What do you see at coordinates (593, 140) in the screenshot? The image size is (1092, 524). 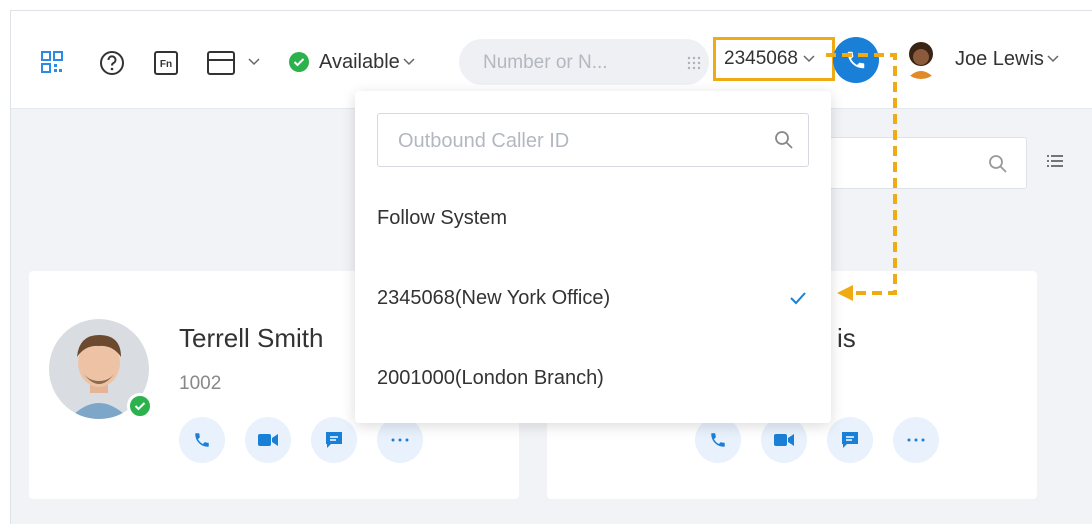 I see `caller-id-search-input: Outbound Caller ID` at bounding box center [593, 140].